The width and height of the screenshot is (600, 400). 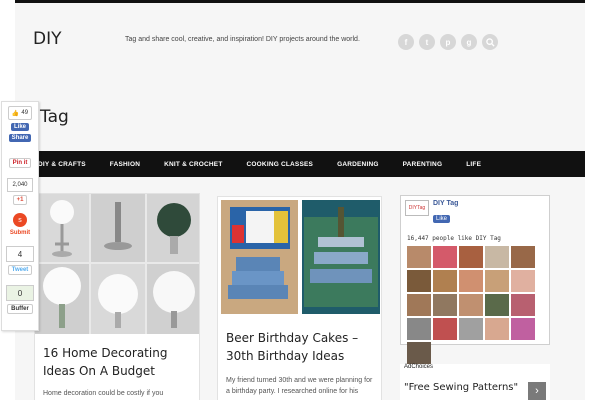 I want to click on tweet-count: 4, so click(x=20, y=254).